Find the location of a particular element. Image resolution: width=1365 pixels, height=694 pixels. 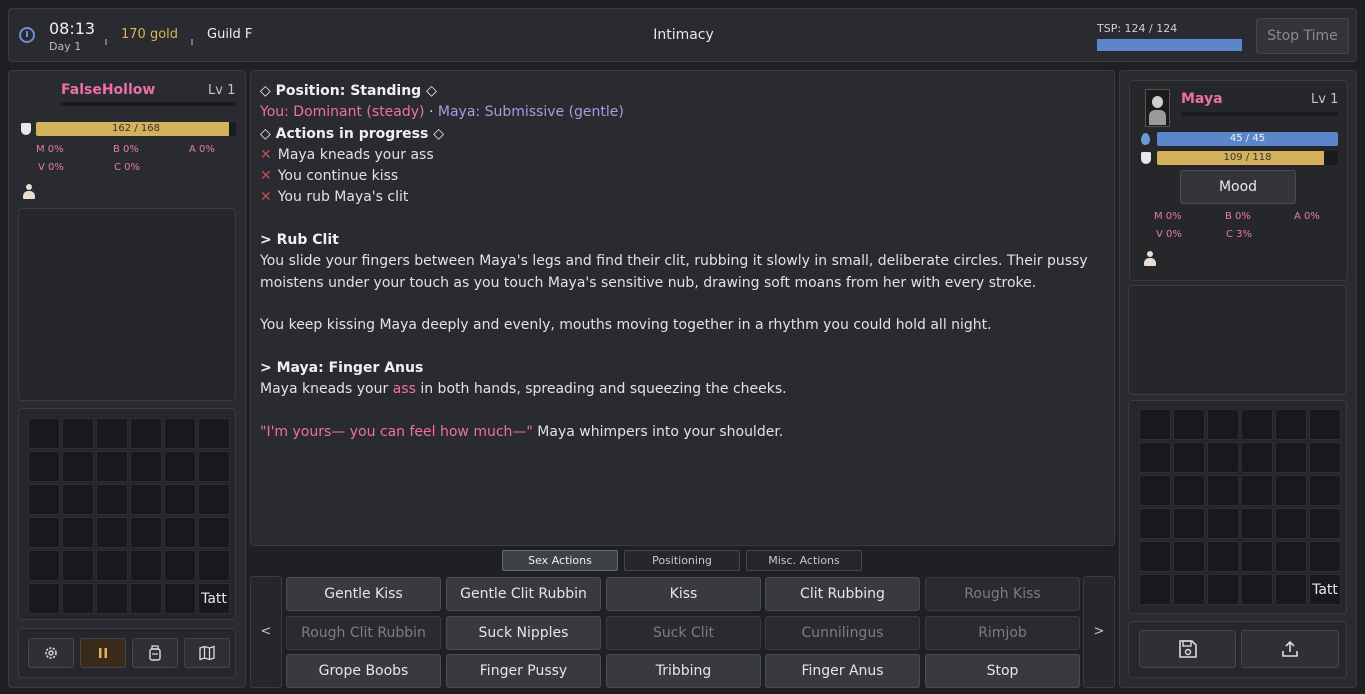

action-button: Grope Boobs is located at coordinates (363, 671).